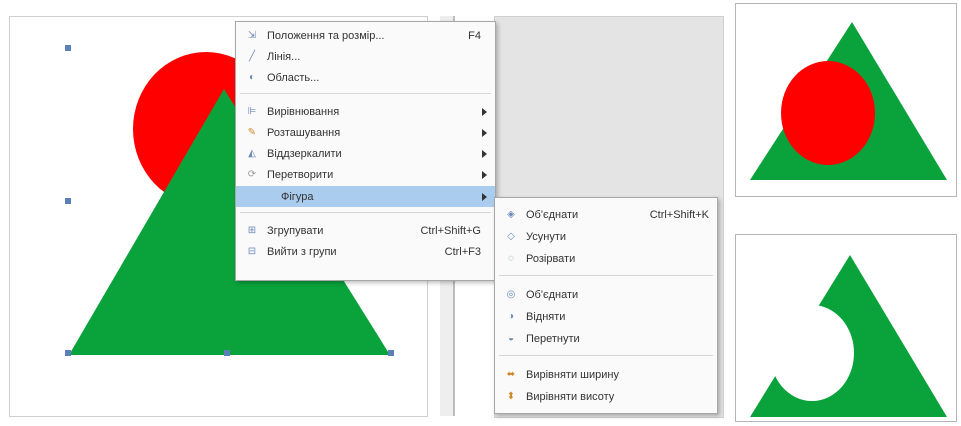 This screenshot has width=961, height=426. Describe the element at coordinates (252, 35) in the screenshot. I see `position-size-icon: ⇲` at that location.